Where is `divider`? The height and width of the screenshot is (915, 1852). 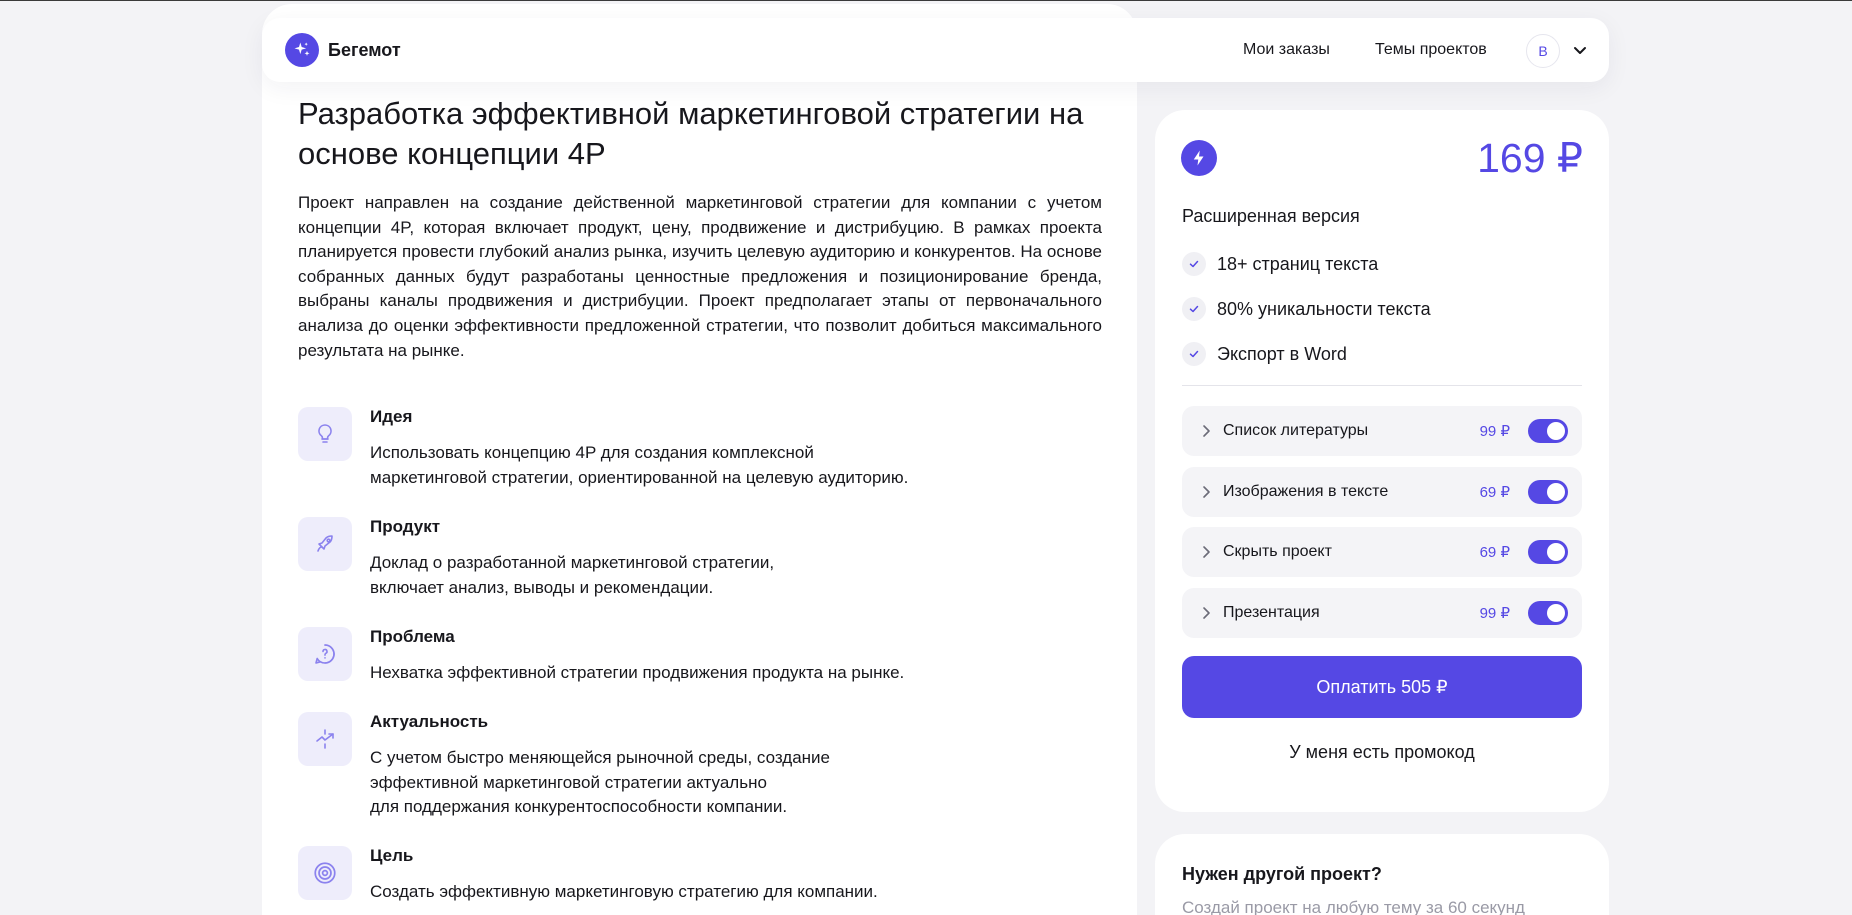 divider is located at coordinates (1382, 385).